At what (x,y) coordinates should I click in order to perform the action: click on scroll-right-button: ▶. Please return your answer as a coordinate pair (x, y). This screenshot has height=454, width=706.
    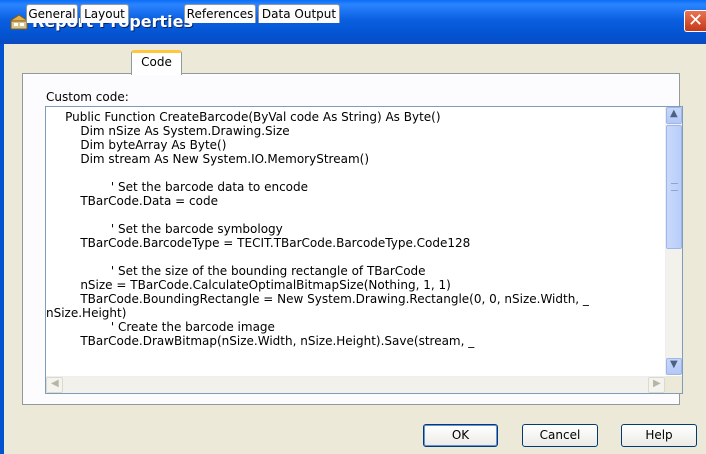
    Looking at the image, I should click on (656, 385).